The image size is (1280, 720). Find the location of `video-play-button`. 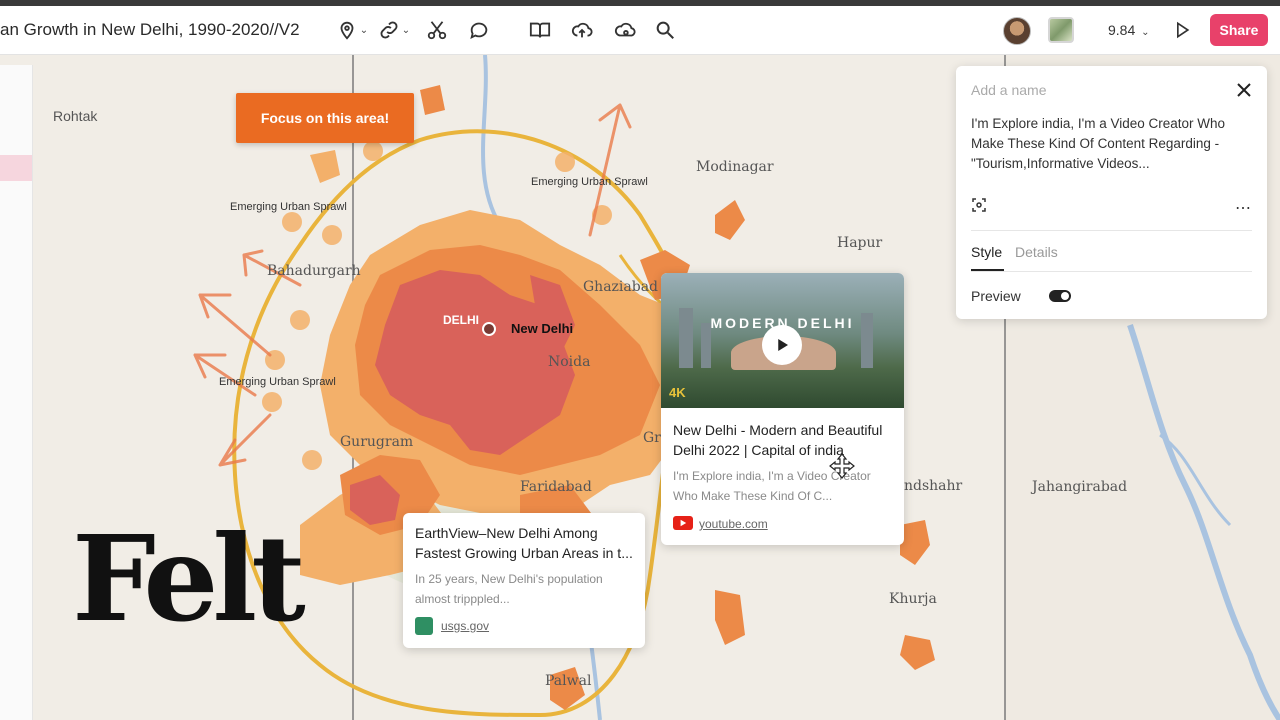

video-play-button is located at coordinates (782, 345).